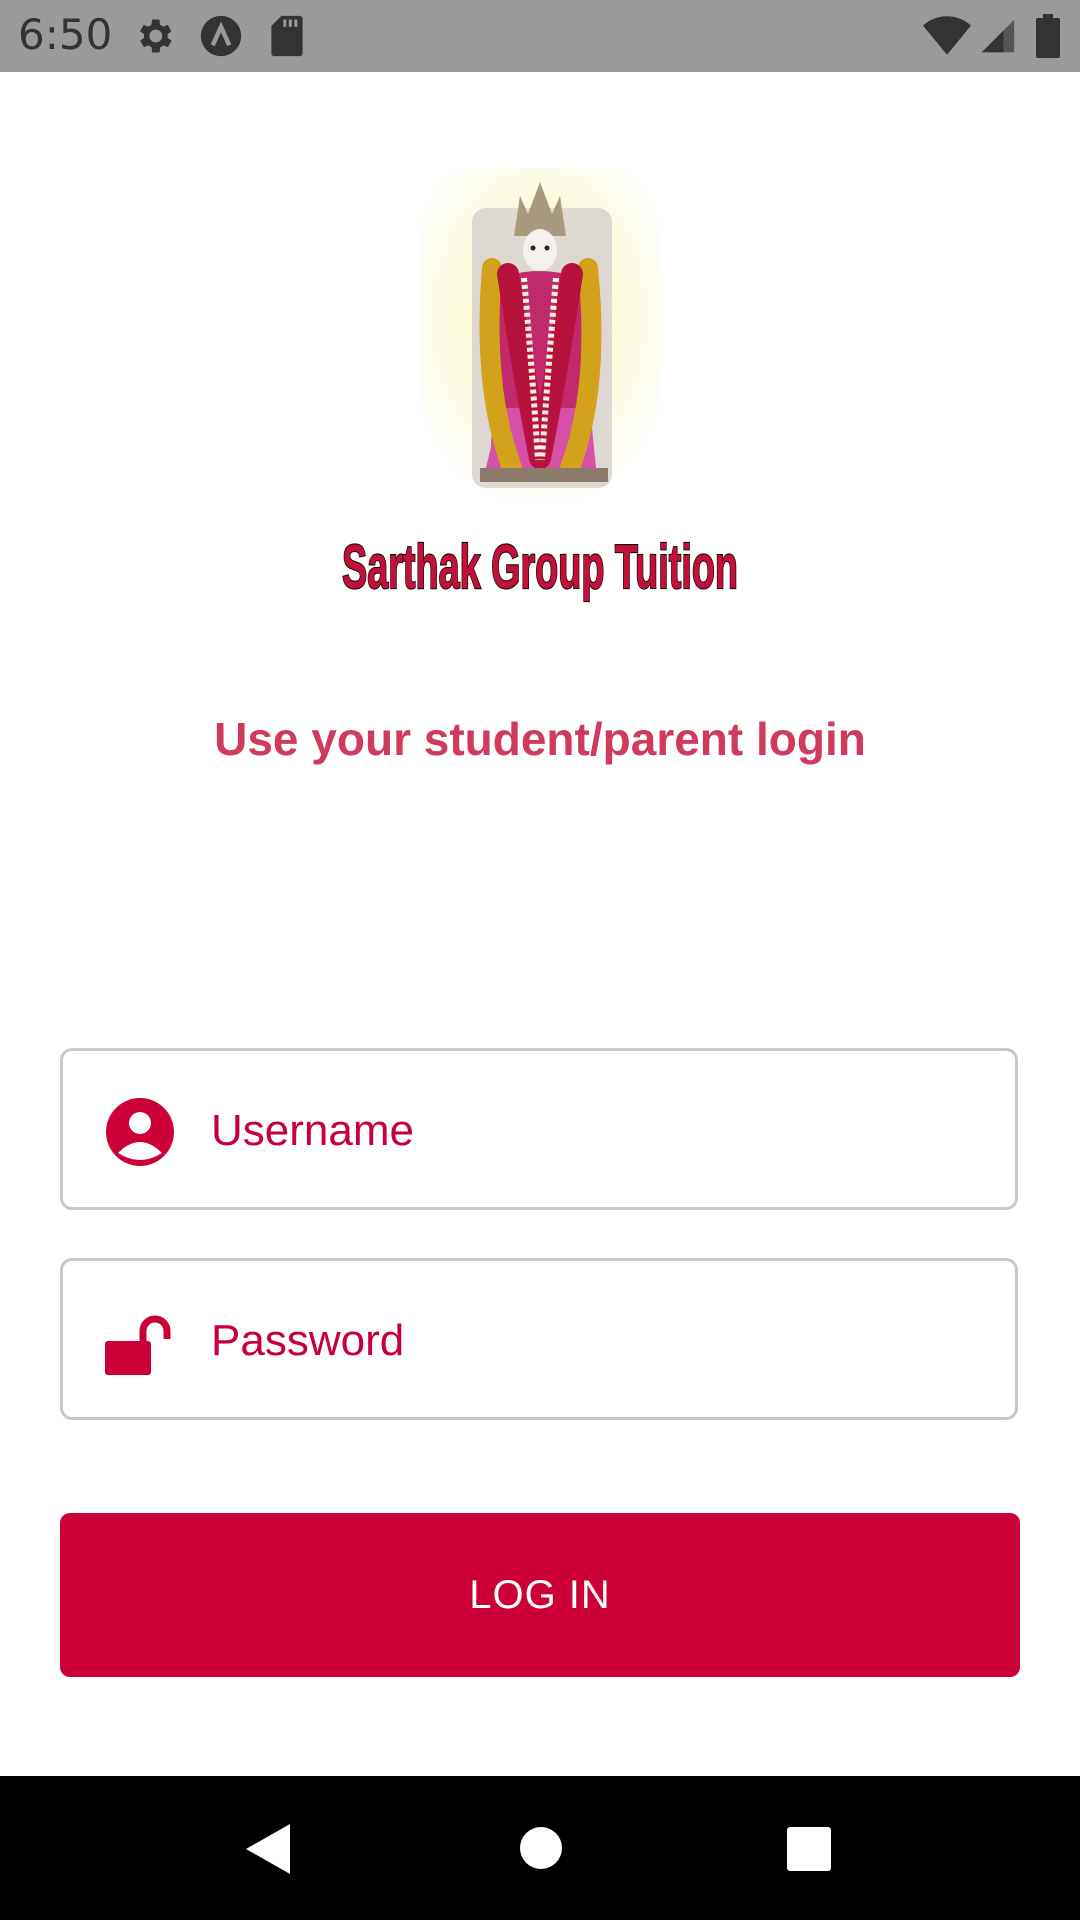 The width and height of the screenshot is (1080, 1920). What do you see at coordinates (591, 1341) in the screenshot?
I see `password-input` at bounding box center [591, 1341].